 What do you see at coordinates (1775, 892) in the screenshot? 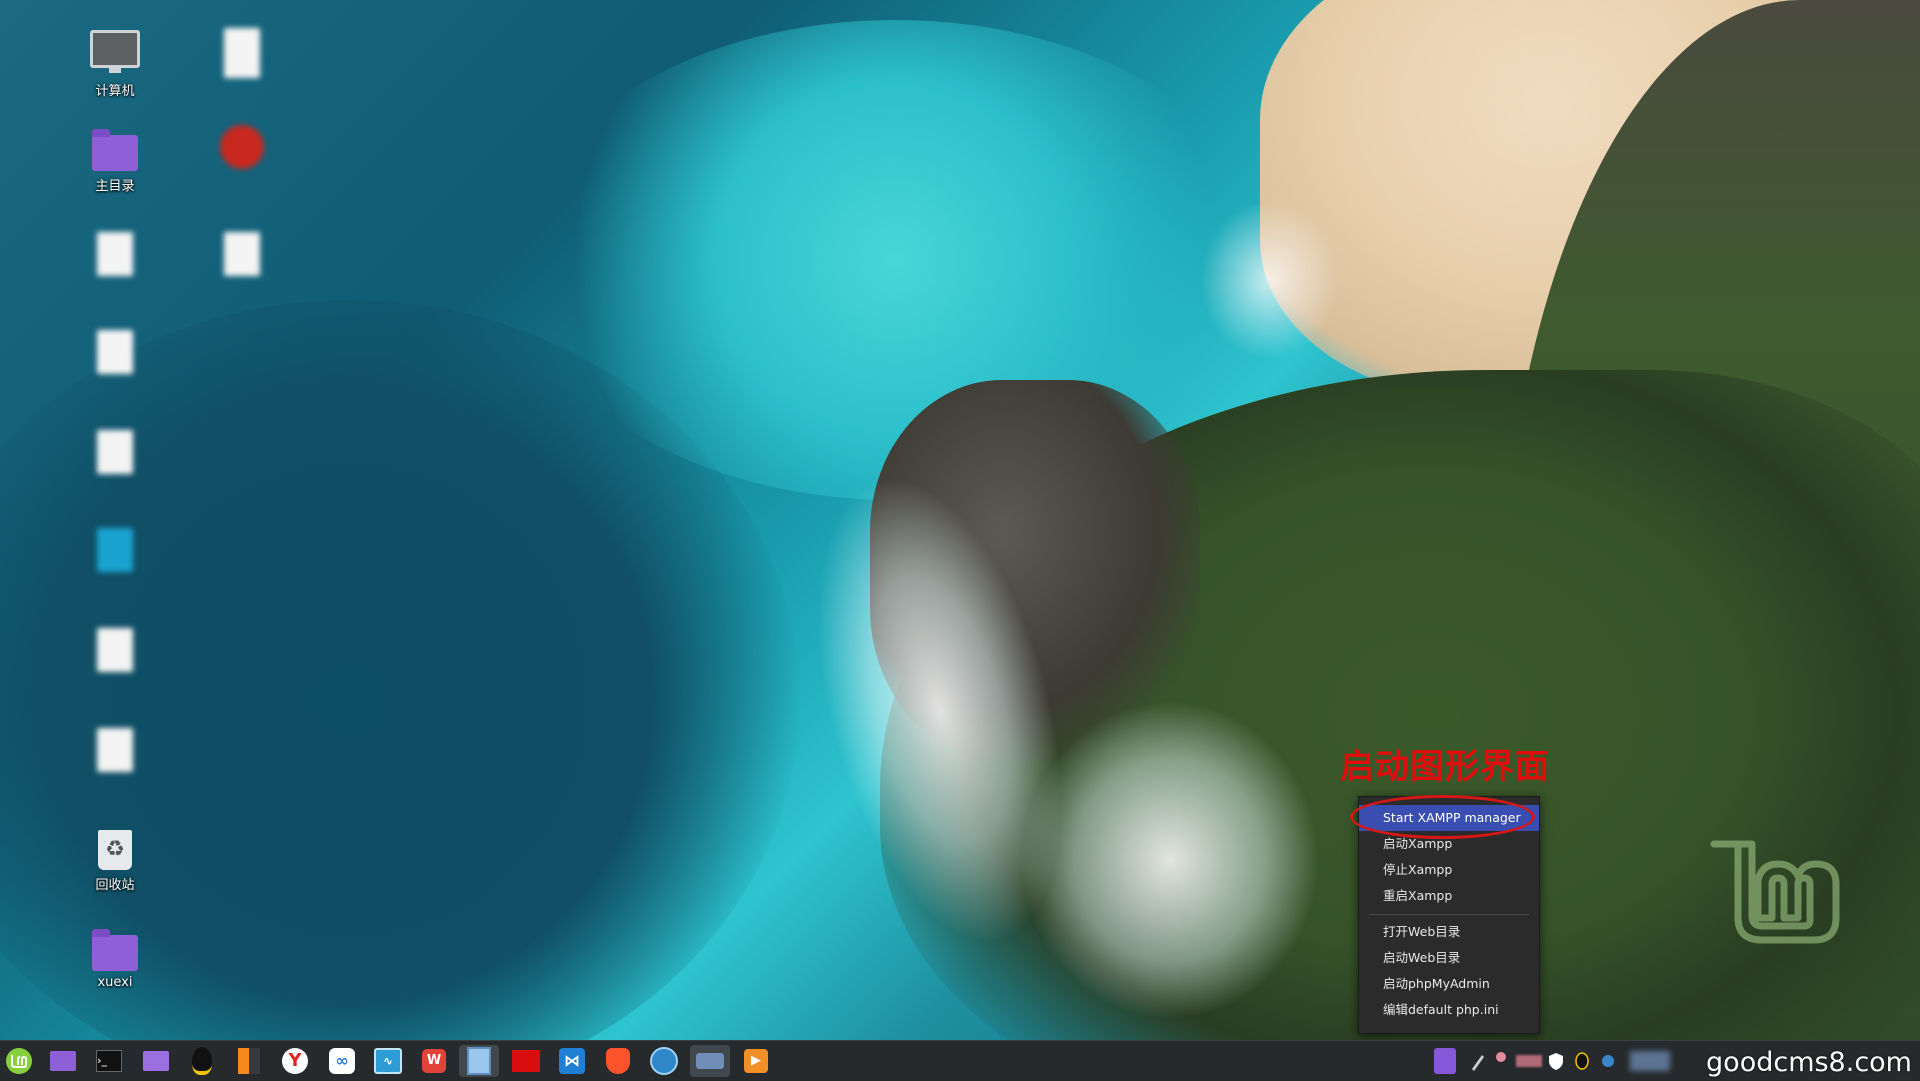
I see `linux-mint-logo-icon` at bounding box center [1775, 892].